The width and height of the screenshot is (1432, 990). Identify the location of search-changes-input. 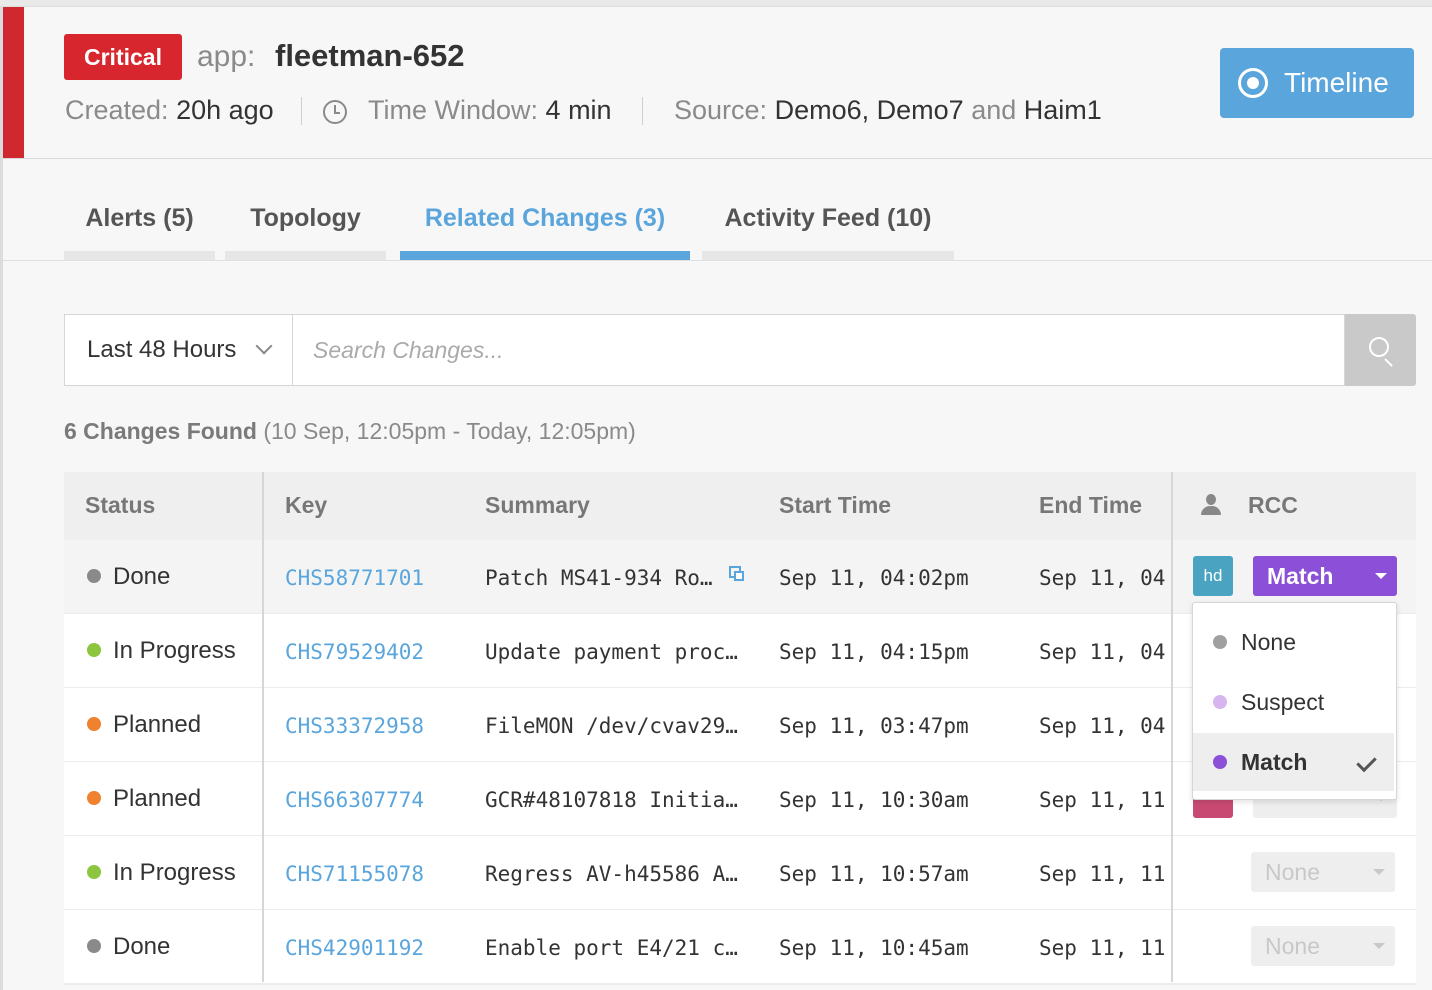
(819, 350).